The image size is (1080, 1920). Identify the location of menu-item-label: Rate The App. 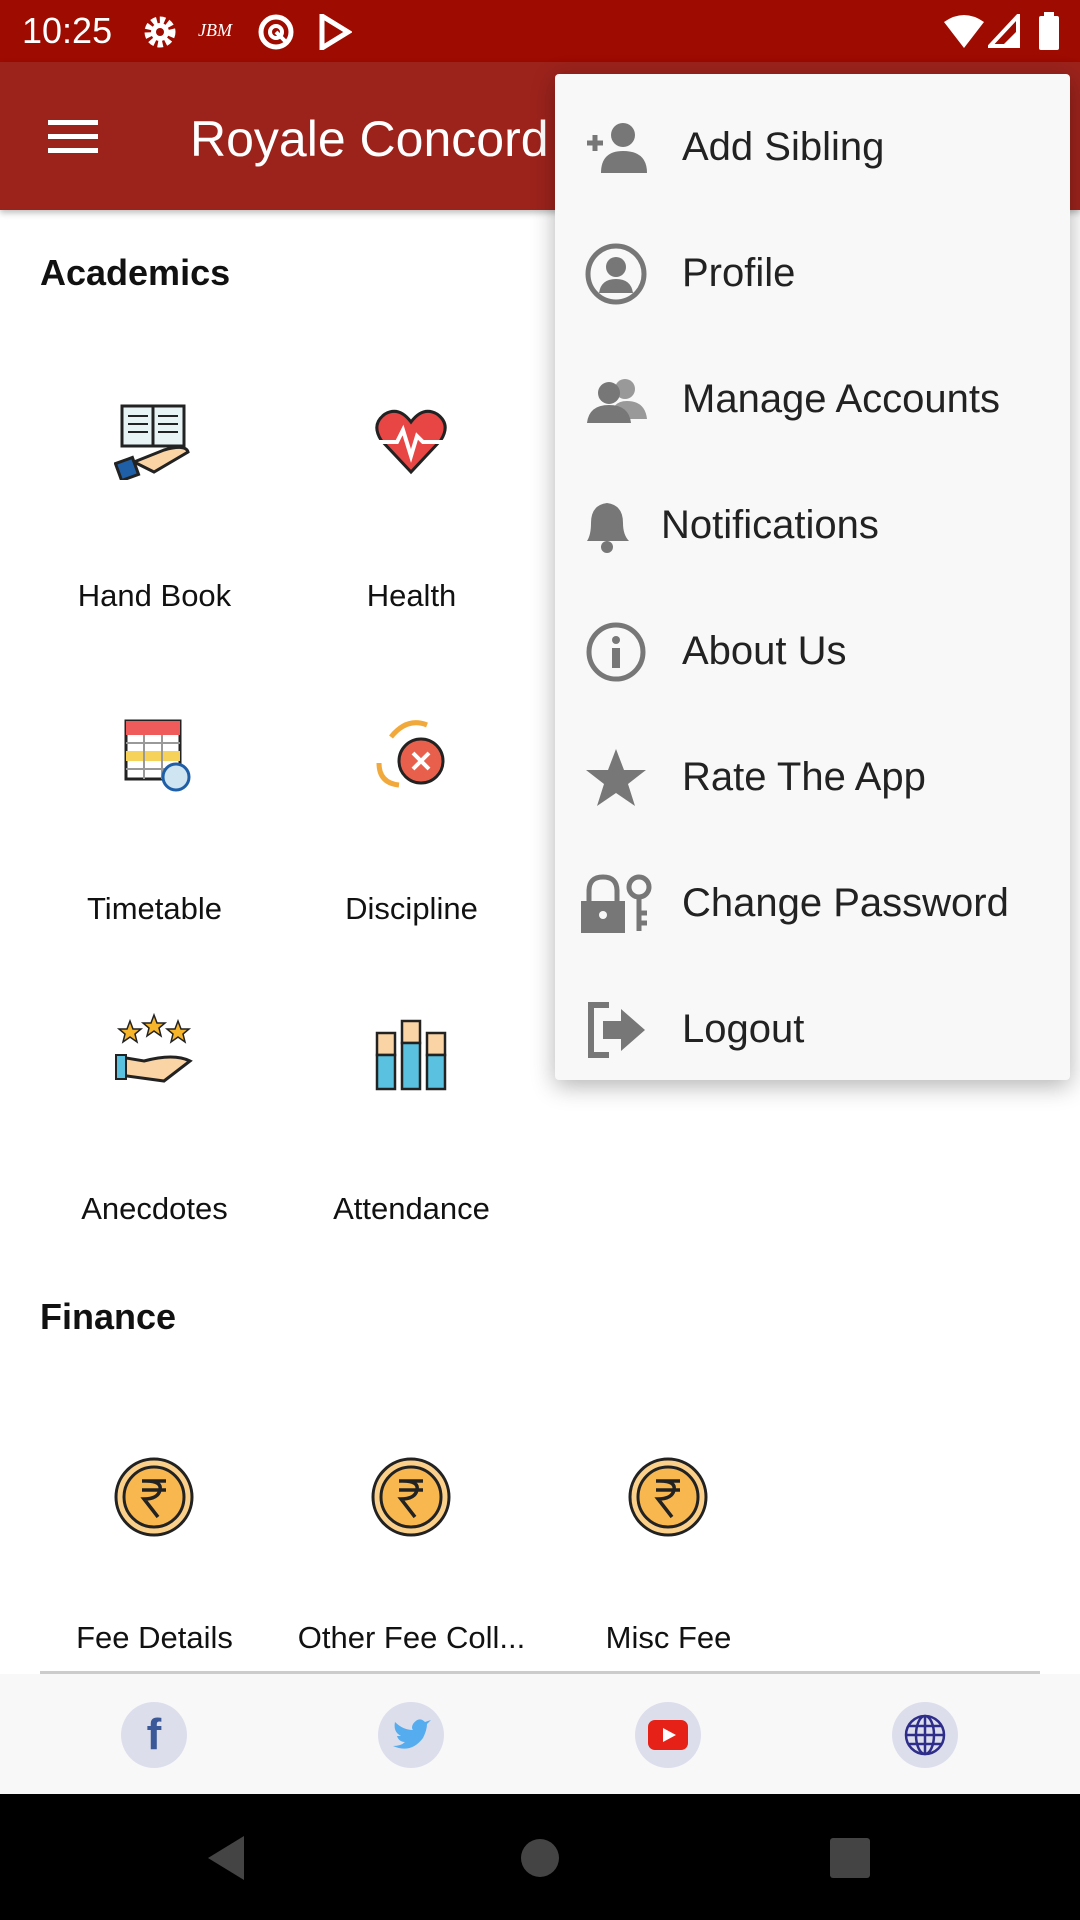
(804, 777).